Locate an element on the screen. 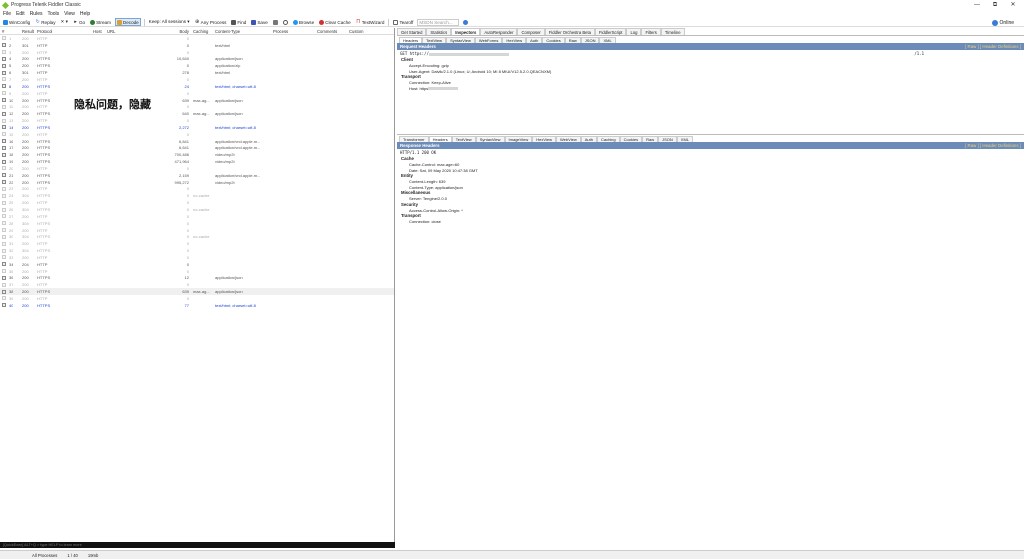 The image size is (1024, 559). tab-composer: Composer is located at coordinates (531, 31).